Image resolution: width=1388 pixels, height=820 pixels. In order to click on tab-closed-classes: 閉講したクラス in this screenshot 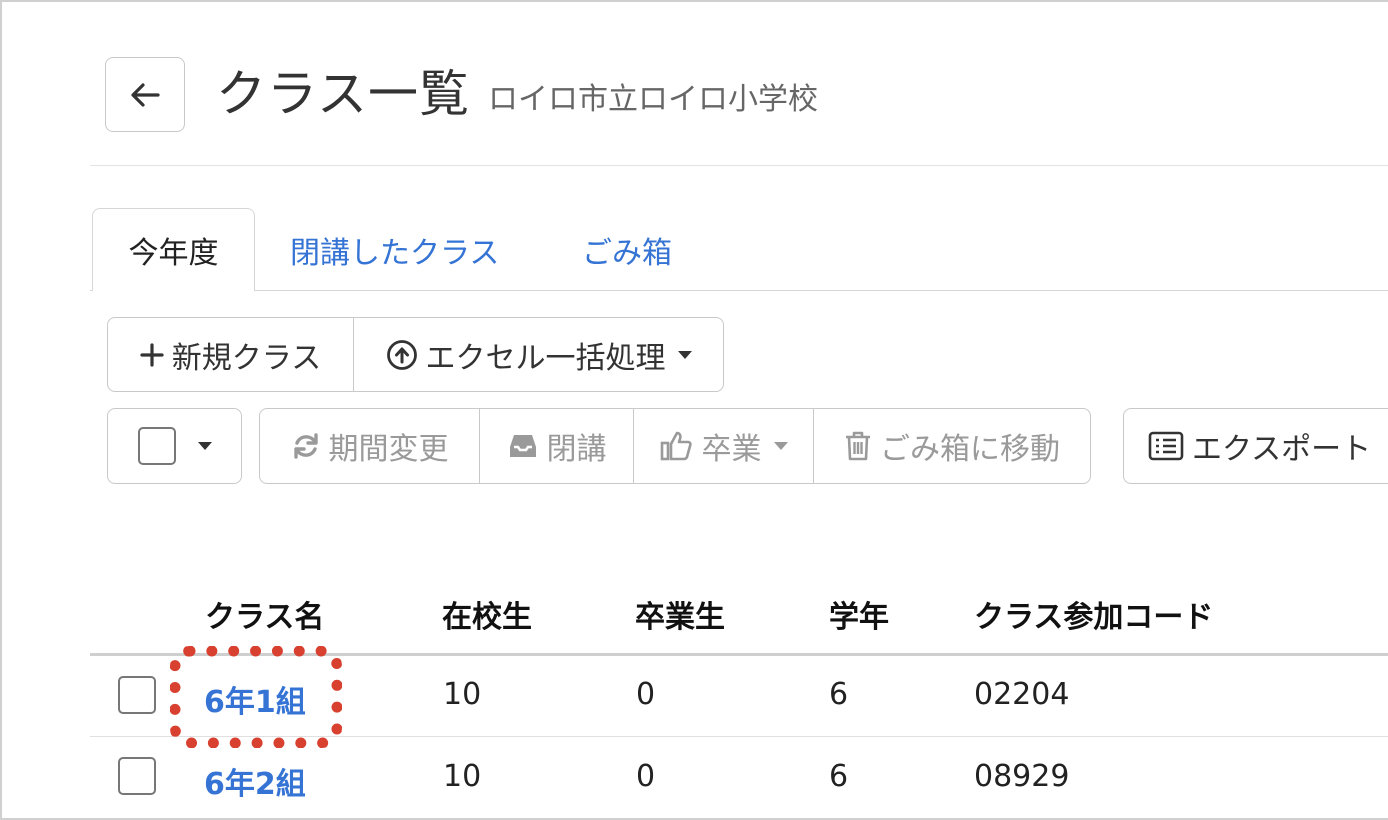, I will do `click(394, 250)`.